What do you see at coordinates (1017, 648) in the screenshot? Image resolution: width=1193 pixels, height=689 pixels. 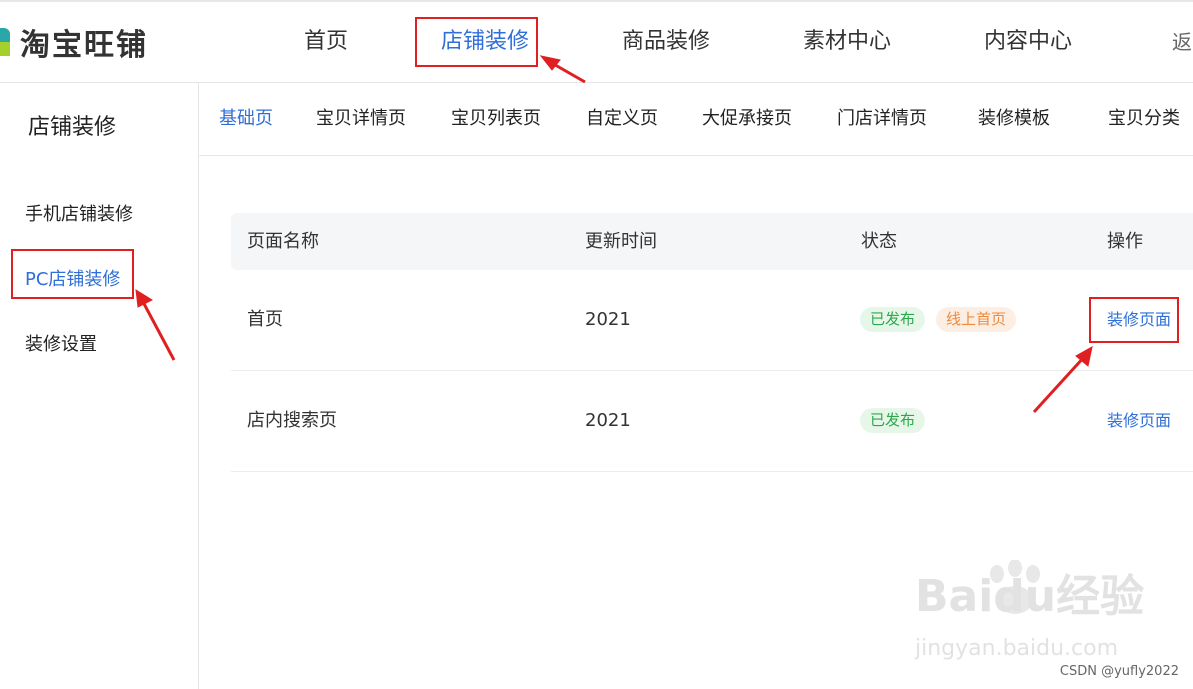 I see `baidu-watermark-url: jingyan.baidu.com` at bounding box center [1017, 648].